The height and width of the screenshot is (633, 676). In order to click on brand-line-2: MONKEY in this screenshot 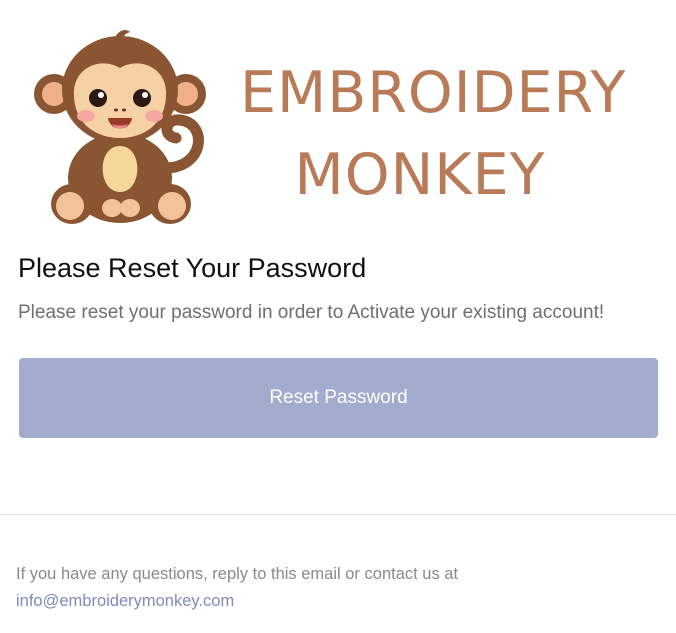, I will do `click(420, 175)`.